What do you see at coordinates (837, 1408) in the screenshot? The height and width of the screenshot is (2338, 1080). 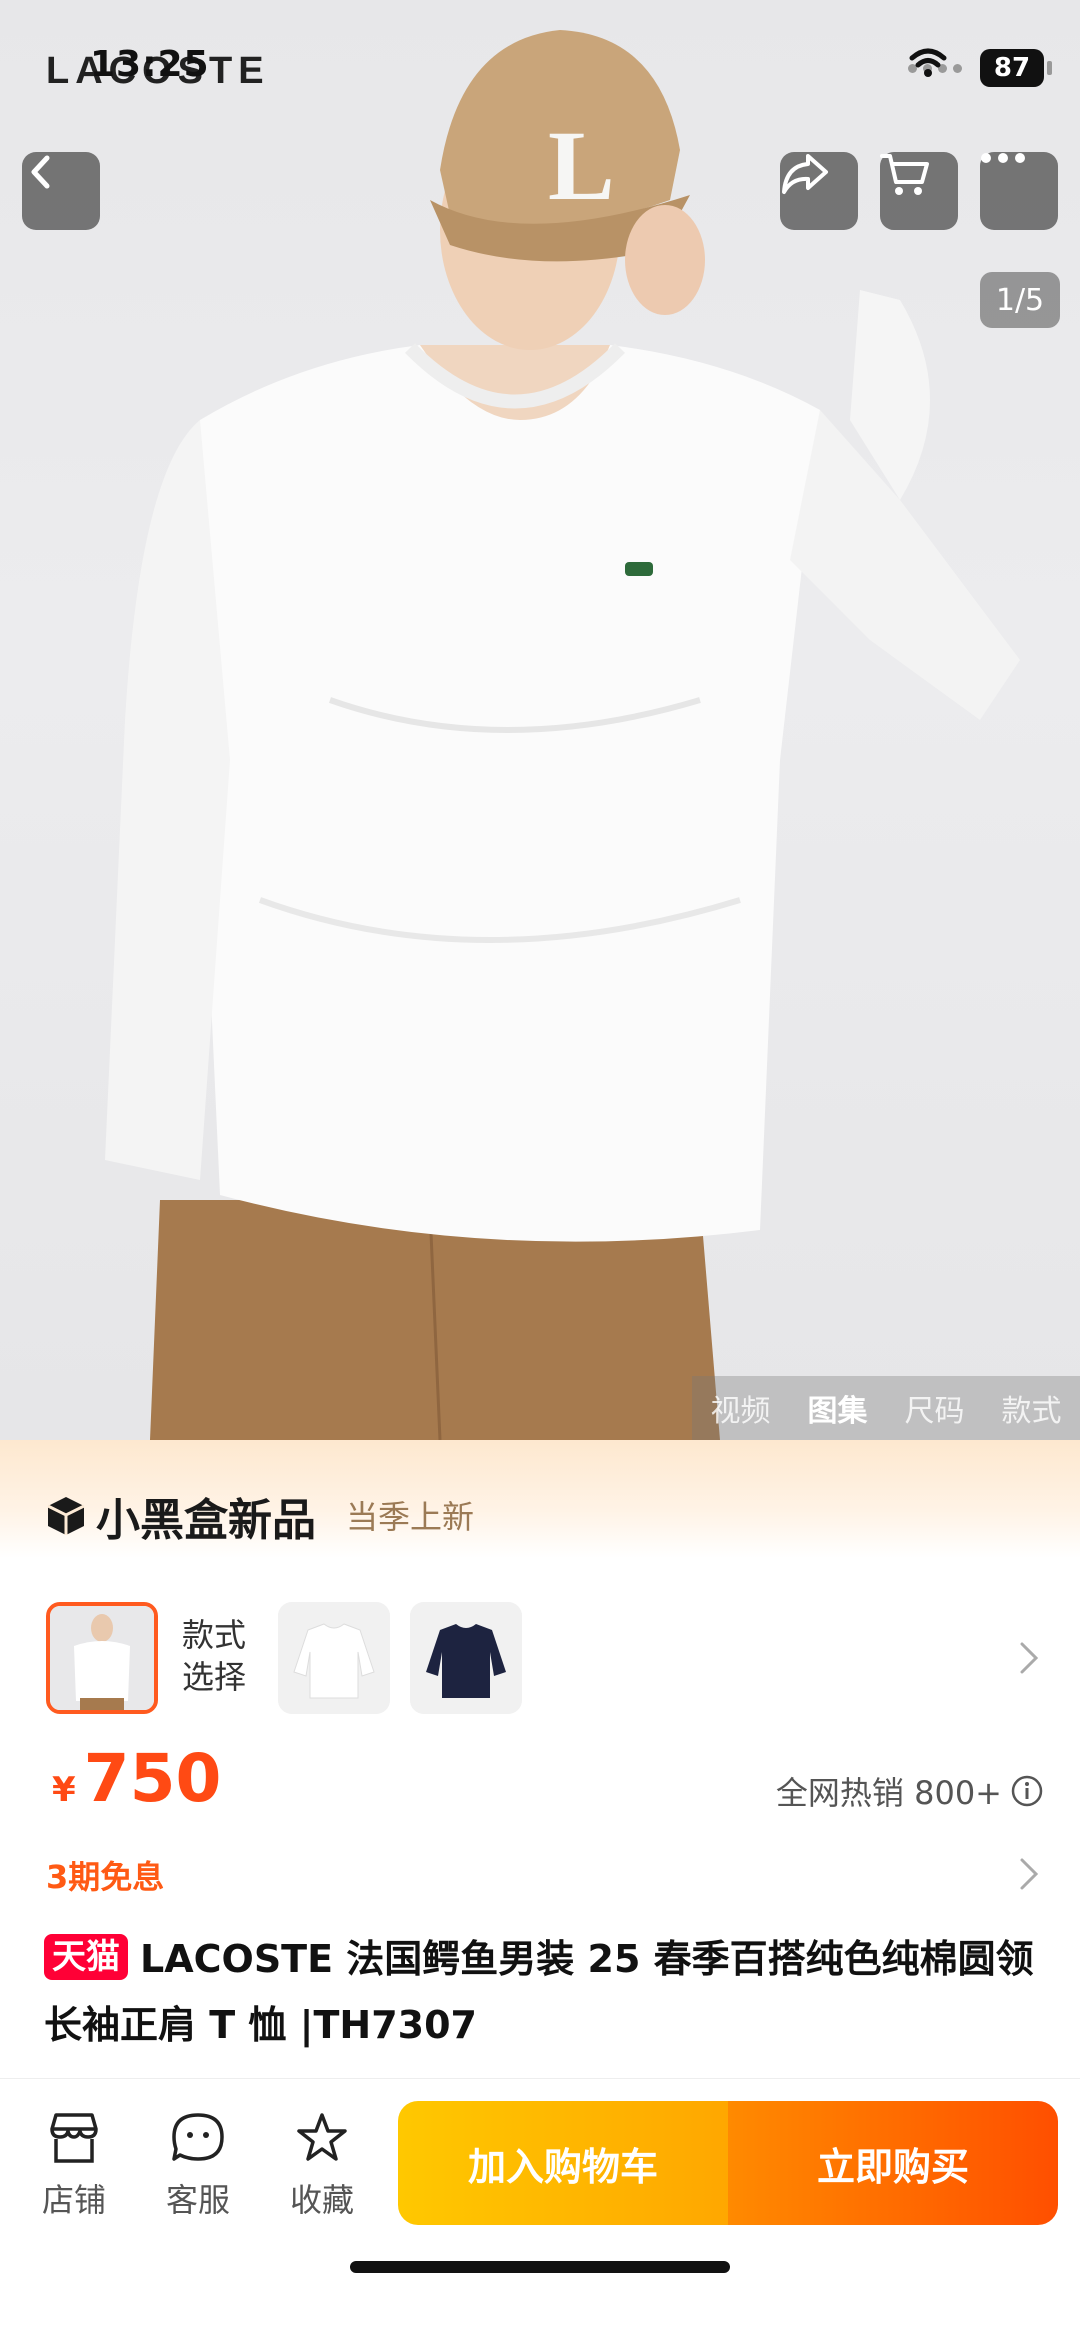 I see `tab-gallery: 图集` at bounding box center [837, 1408].